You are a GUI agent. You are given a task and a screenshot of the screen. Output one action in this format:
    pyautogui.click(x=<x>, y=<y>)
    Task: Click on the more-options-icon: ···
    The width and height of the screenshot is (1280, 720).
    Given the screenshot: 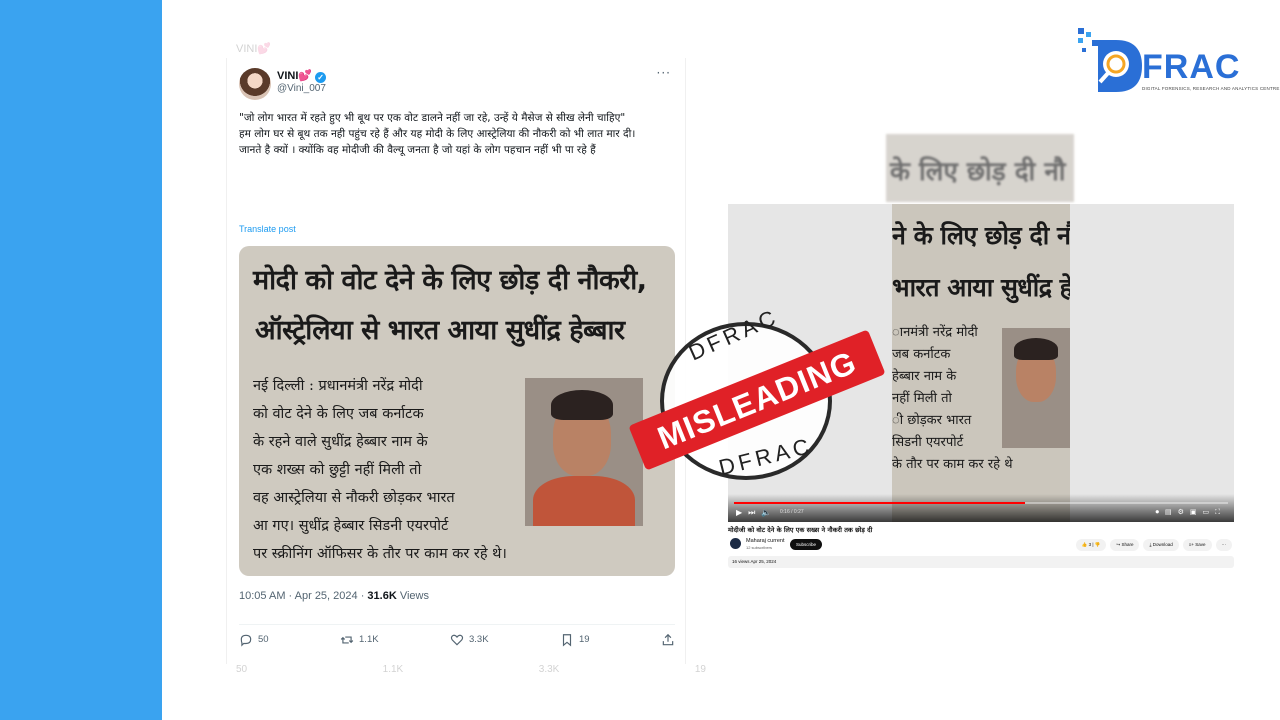 What is the action you would take?
    pyautogui.click(x=664, y=73)
    